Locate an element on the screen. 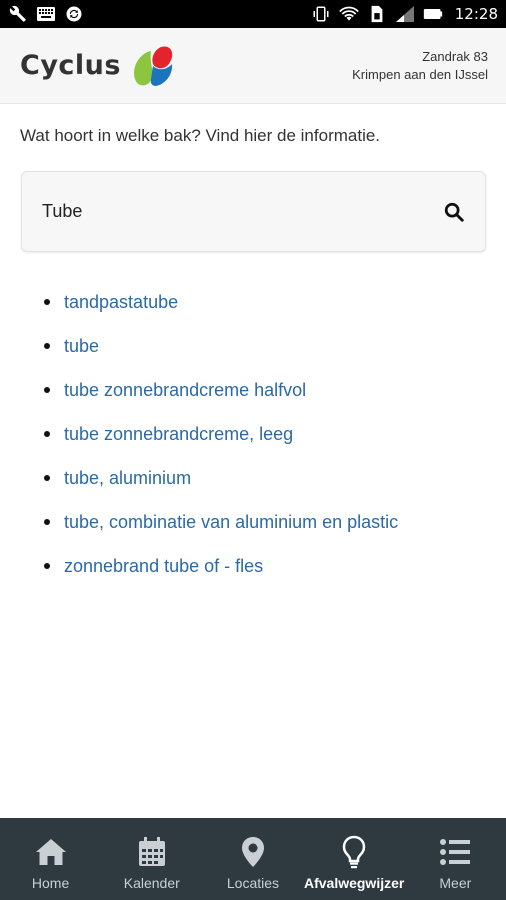 This screenshot has height=900, width=506. nav-locaties-label: Locaties is located at coordinates (253, 883).